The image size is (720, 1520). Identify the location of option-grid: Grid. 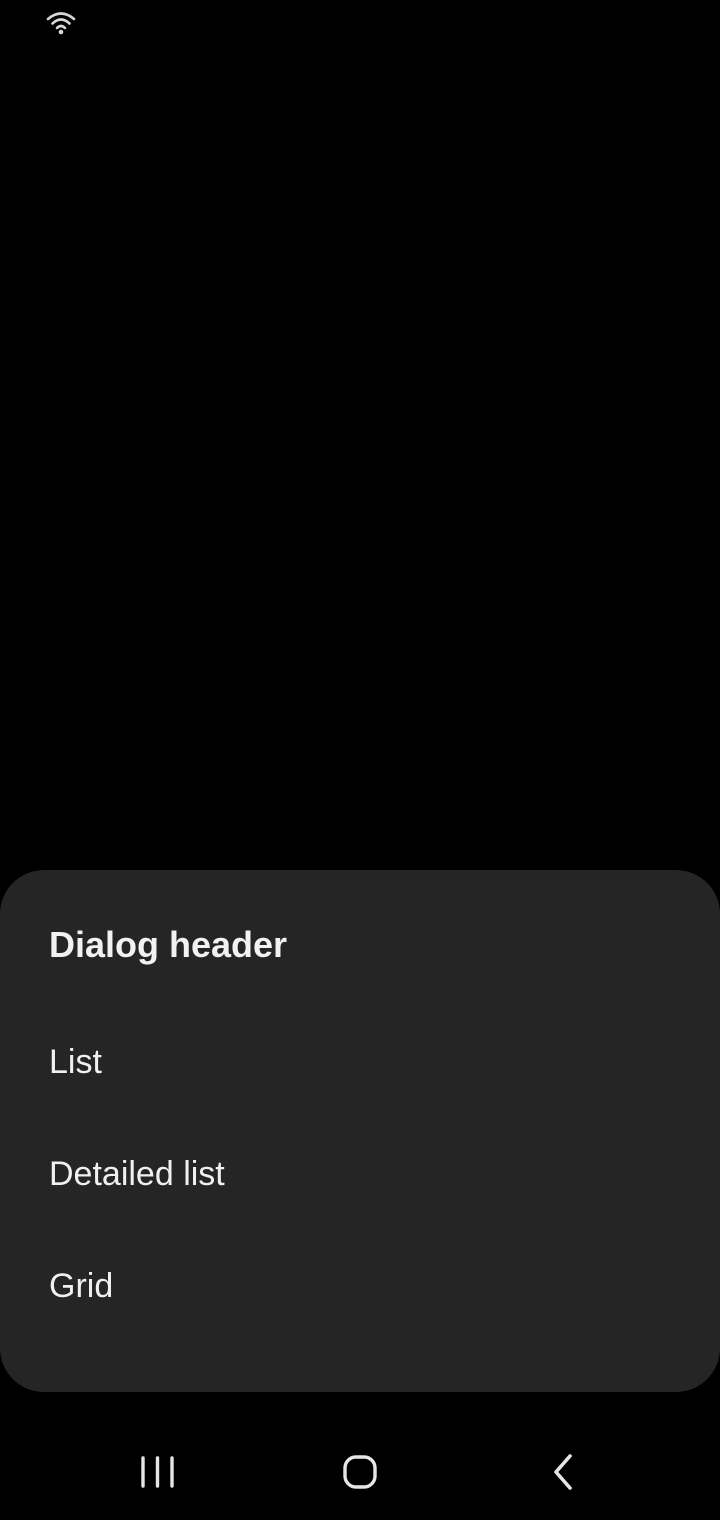
(360, 1286).